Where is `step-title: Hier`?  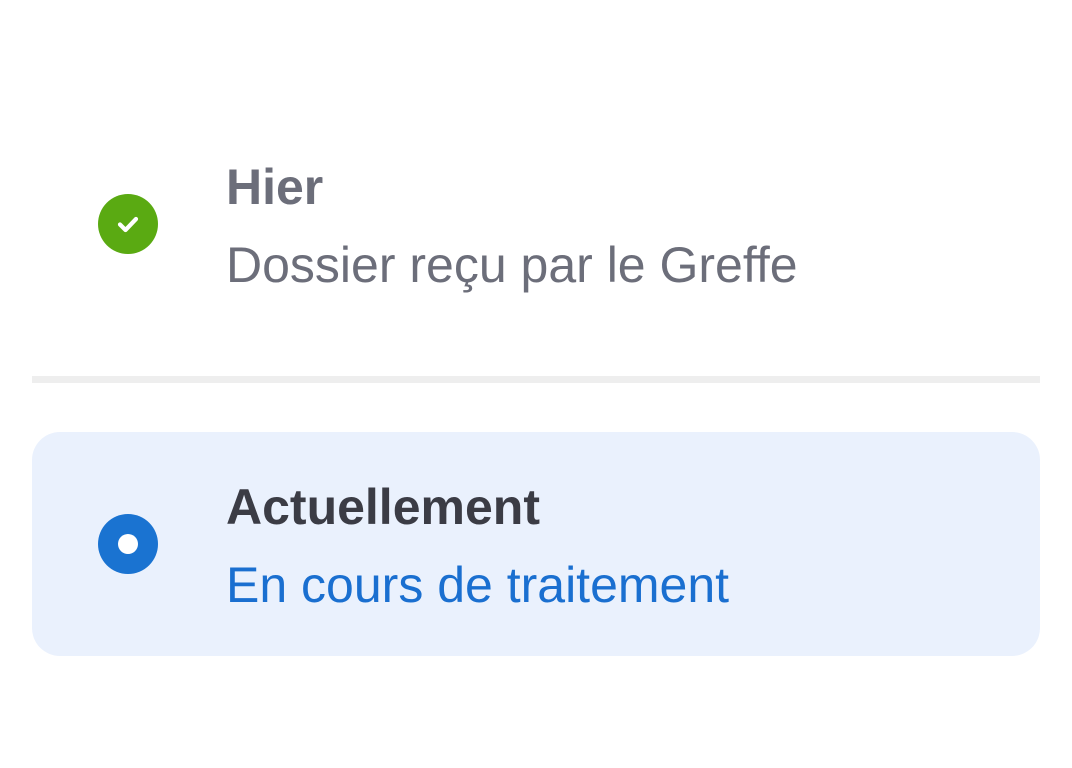
step-title: Hier is located at coordinates (275, 187).